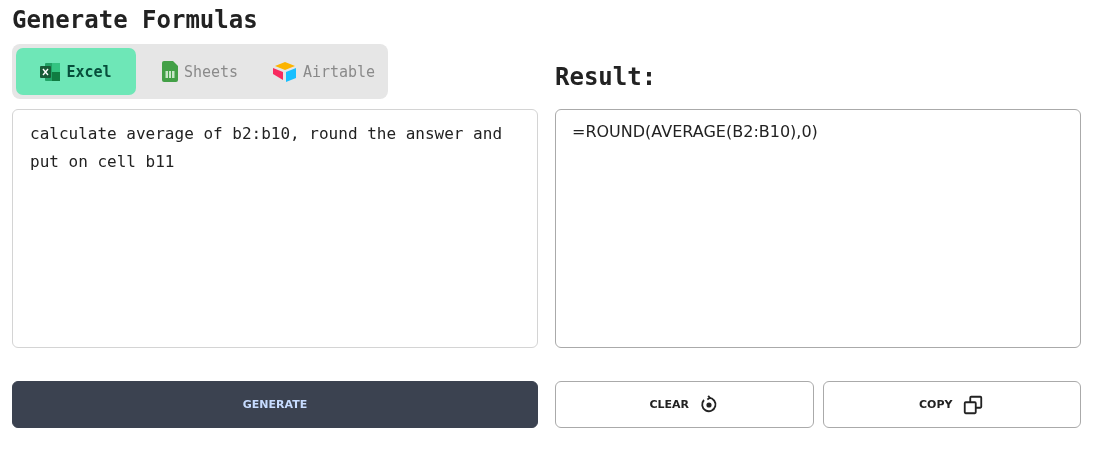  I want to click on spreadsheet-icon, so click(50, 71).